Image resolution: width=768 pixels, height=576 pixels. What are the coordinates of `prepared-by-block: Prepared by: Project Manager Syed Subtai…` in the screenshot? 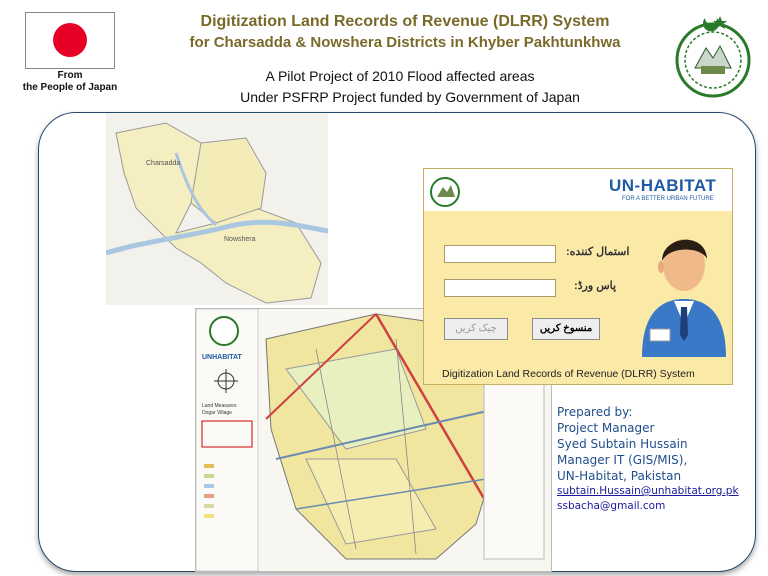 It's located at (657, 459).